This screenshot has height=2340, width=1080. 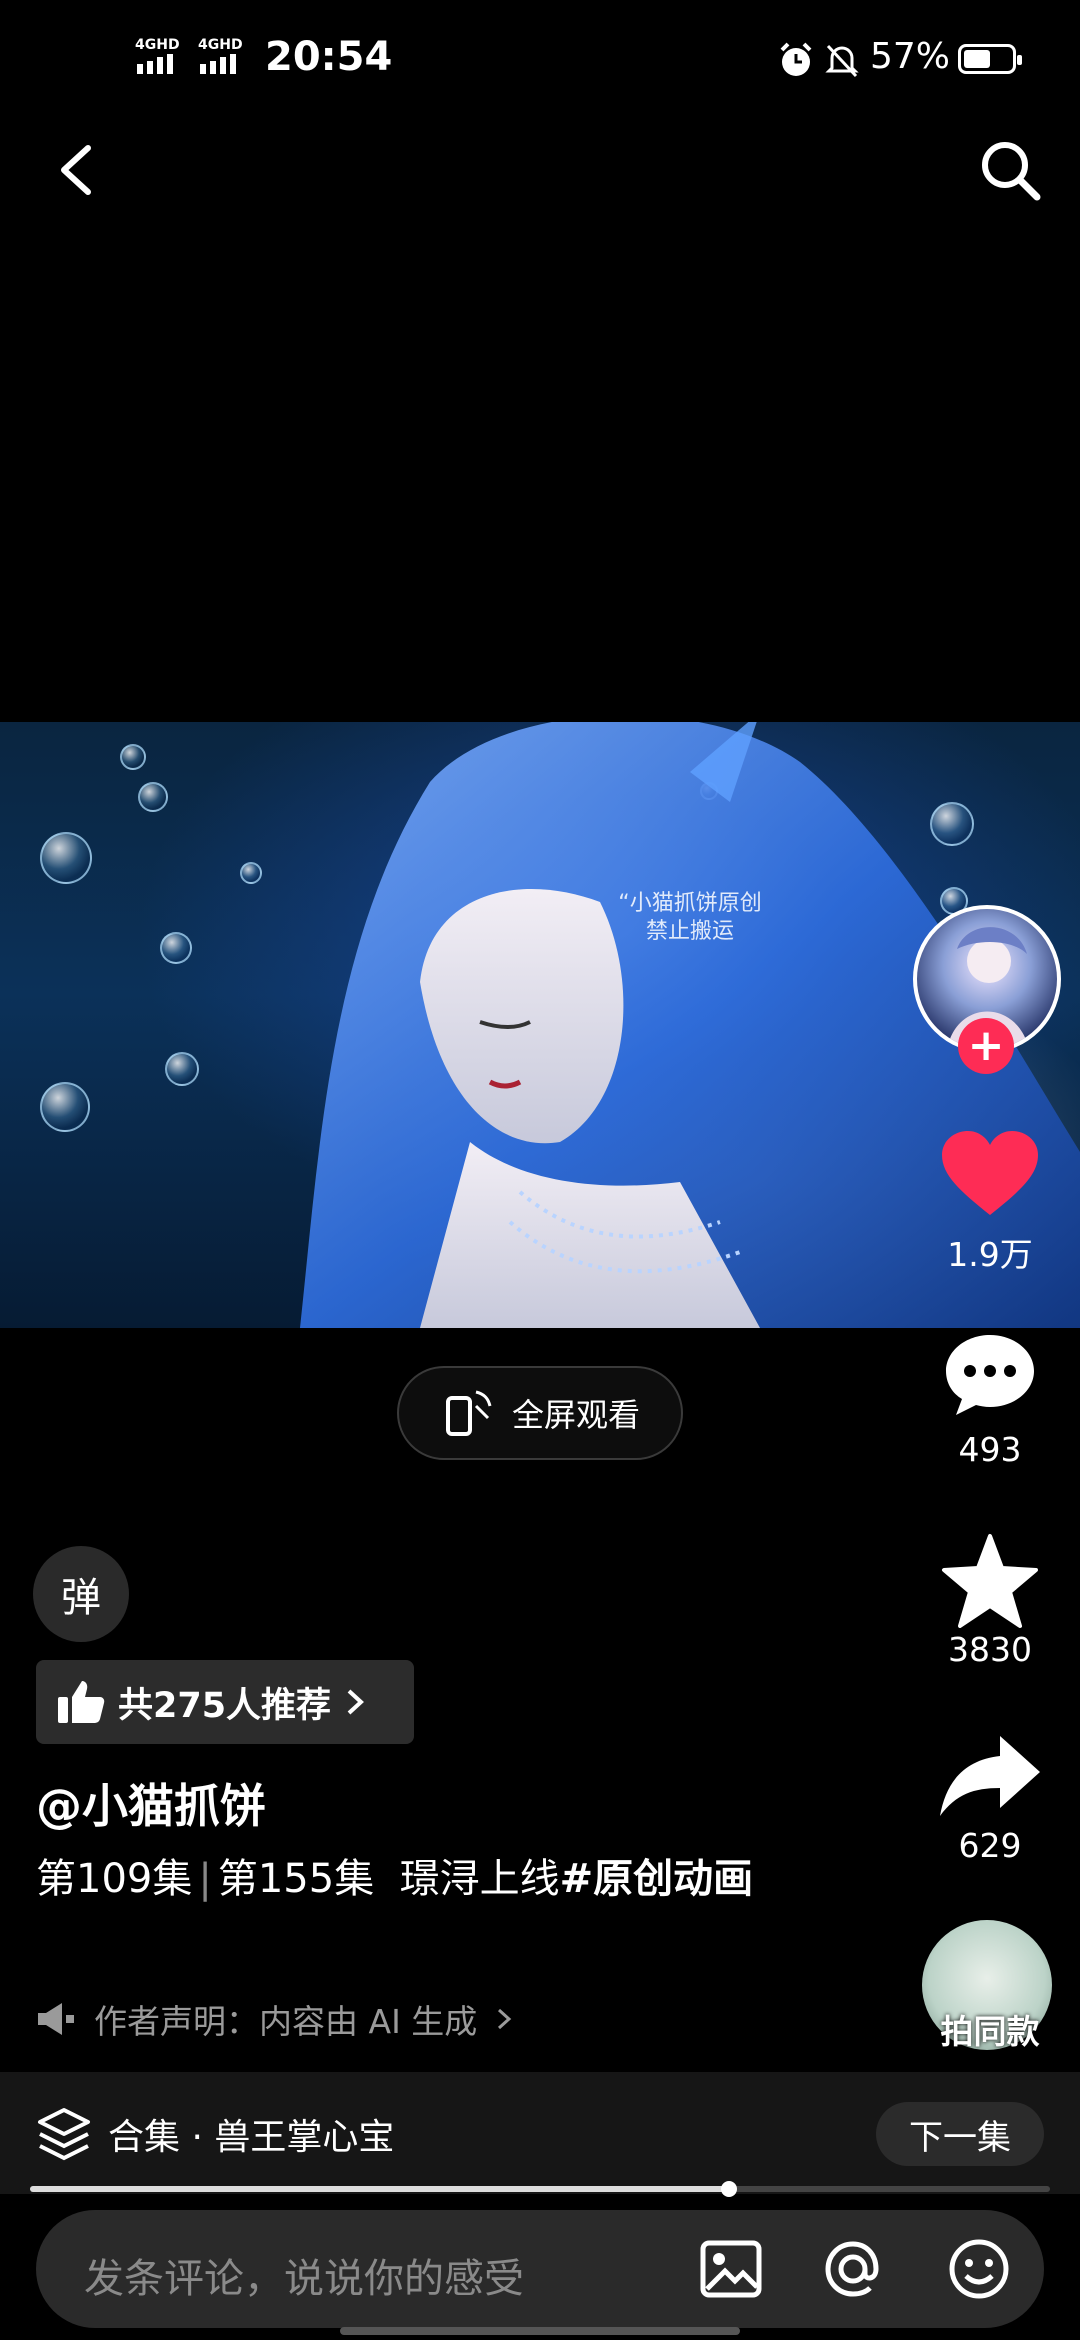 I want to click on emoji-button, so click(x=979, y=2269).